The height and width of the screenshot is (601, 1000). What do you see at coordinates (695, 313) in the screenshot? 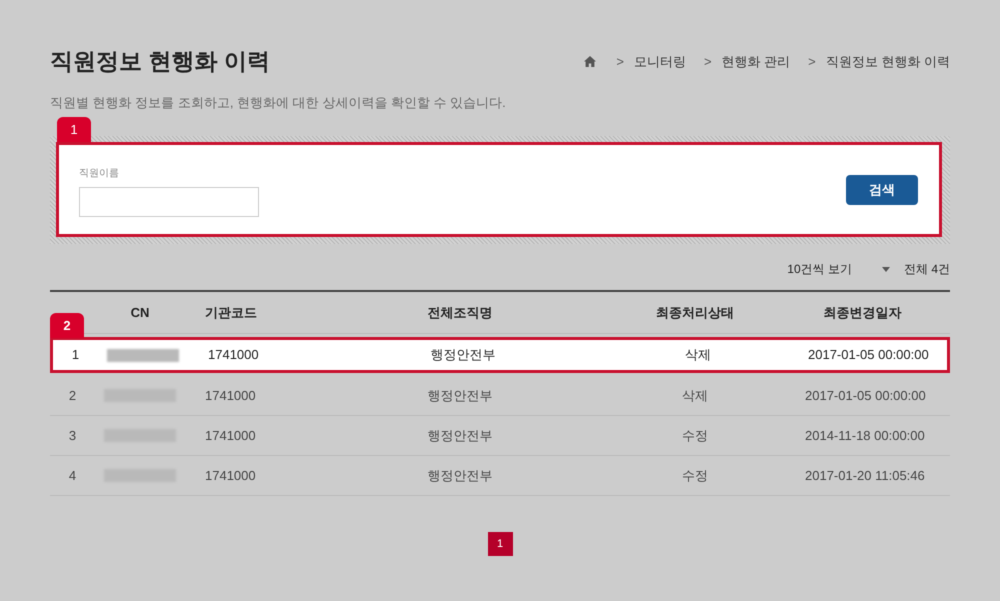
I see `column-header: 최종처리상태` at bounding box center [695, 313].